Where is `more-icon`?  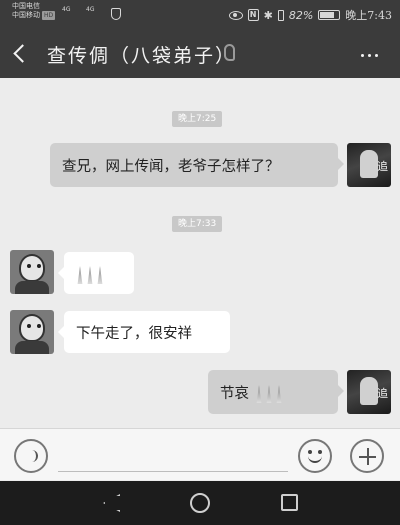 more-icon is located at coordinates (369, 55).